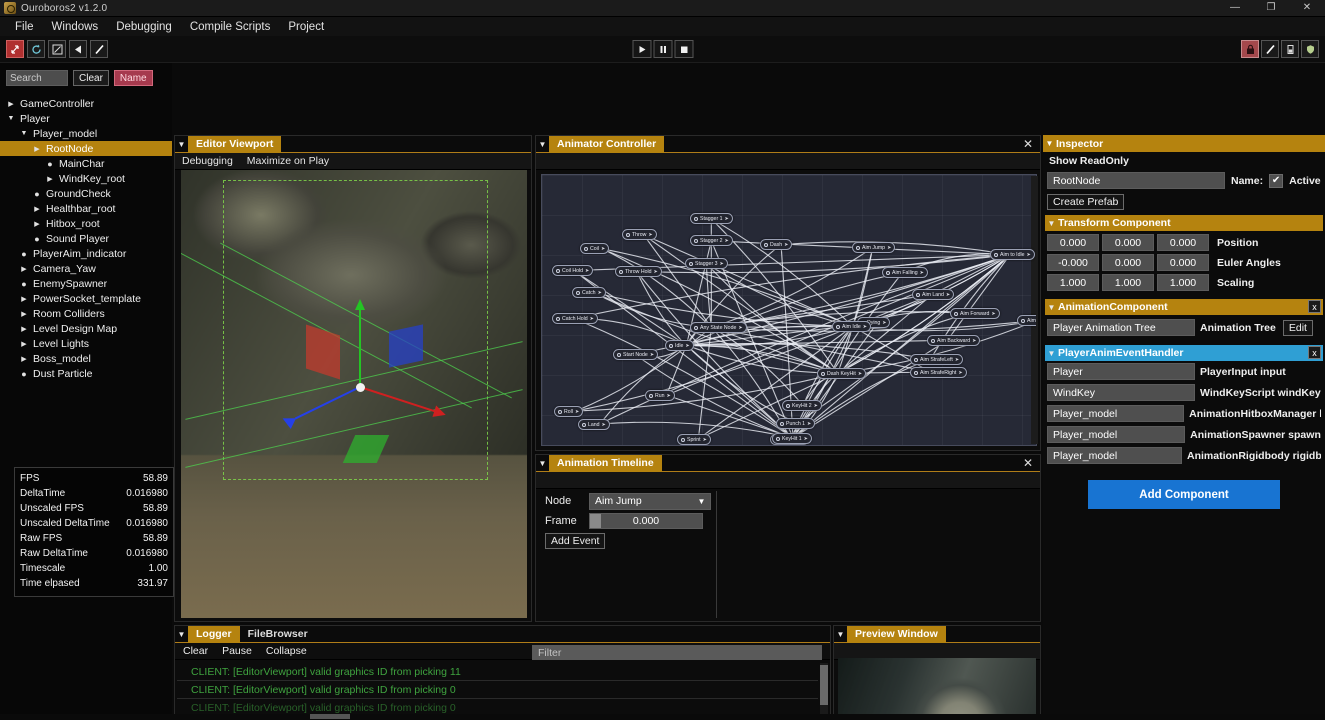 Image resolution: width=1325 pixels, height=720 pixels. What do you see at coordinates (1297, 327) in the screenshot?
I see `edit-animation-tree-button: Edit` at bounding box center [1297, 327].